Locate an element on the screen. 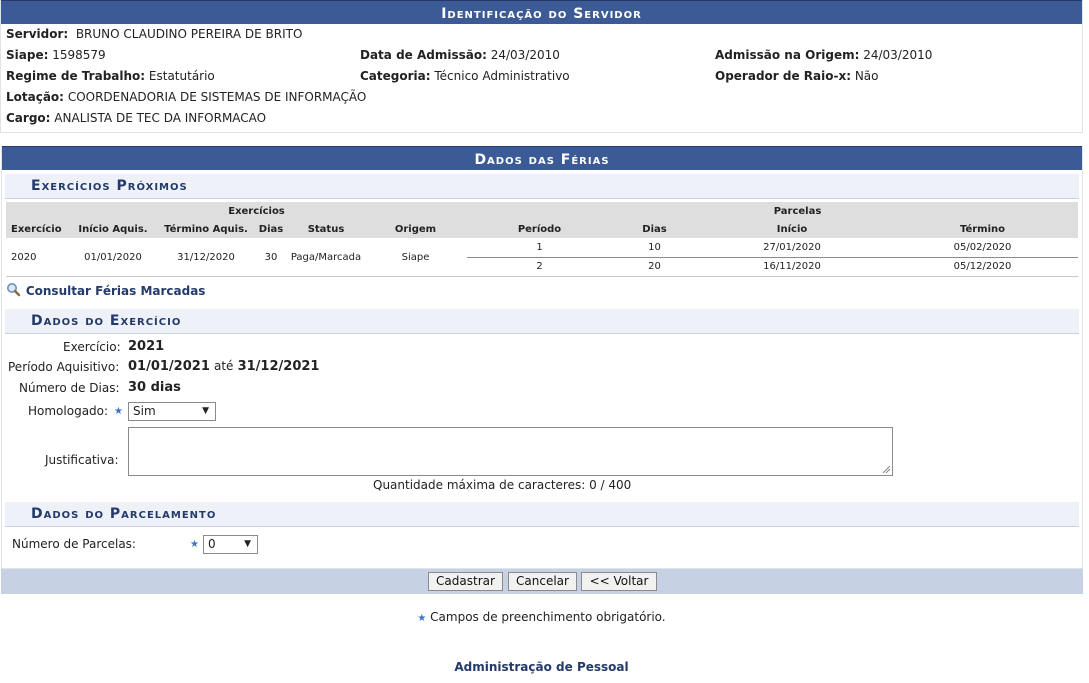 This screenshot has width=1089, height=683. ferias-title: Dados das Férias is located at coordinates (542, 158).